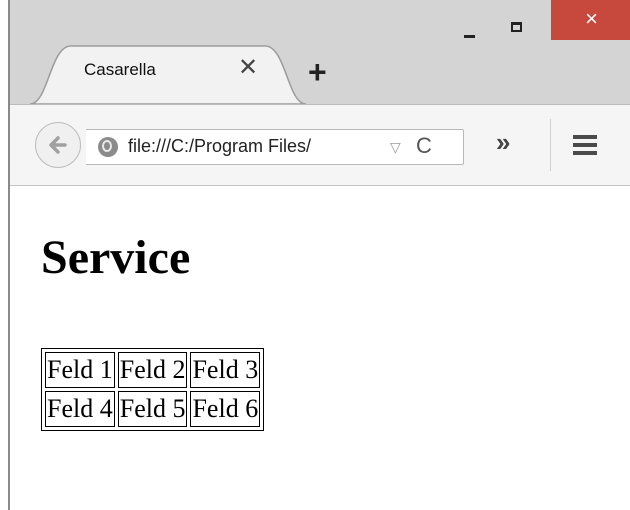 The image size is (630, 510). I want to click on new-tab-button: +, so click(317, 72).